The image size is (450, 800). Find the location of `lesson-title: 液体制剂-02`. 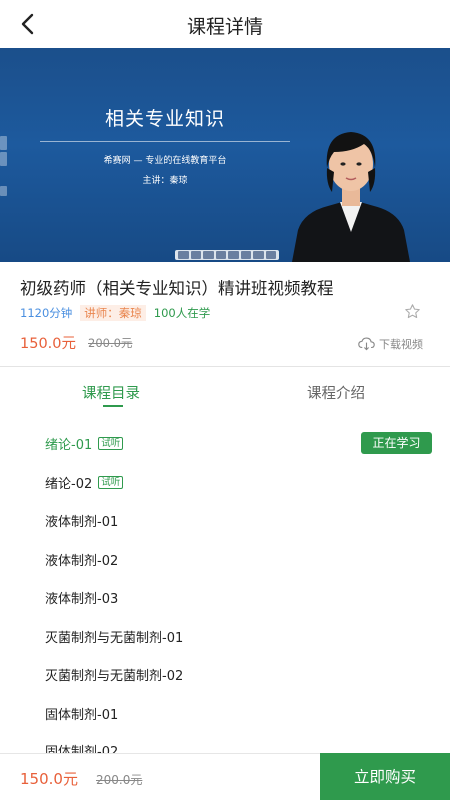

lesson-title: 液体制剂-02 is located at coordinates (82, 561).